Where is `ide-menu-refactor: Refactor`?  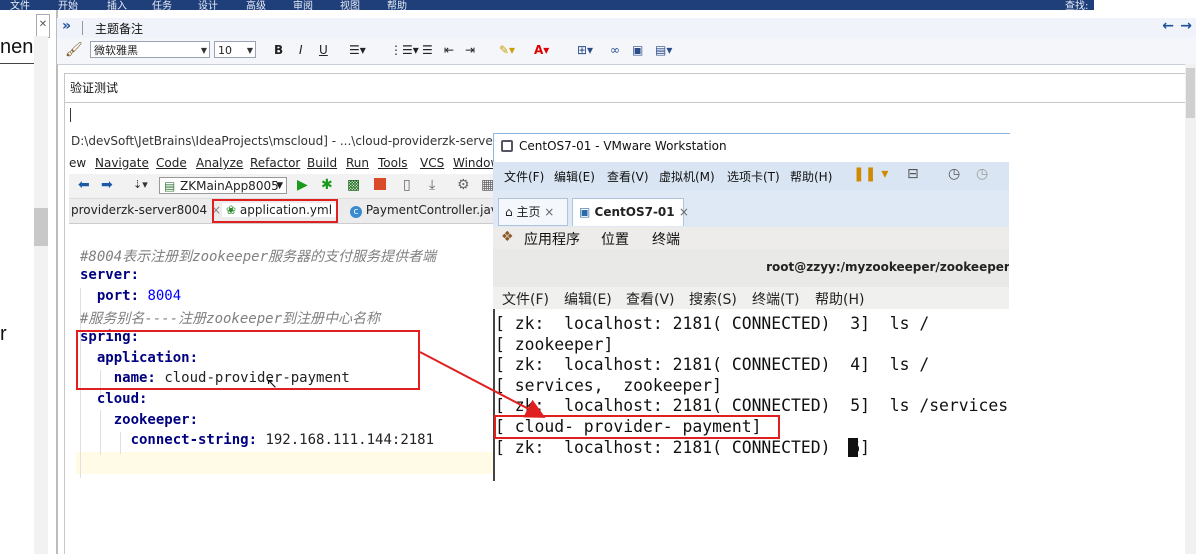
ide-menu-refactor: Refactor is located at coordinates (275, 163).